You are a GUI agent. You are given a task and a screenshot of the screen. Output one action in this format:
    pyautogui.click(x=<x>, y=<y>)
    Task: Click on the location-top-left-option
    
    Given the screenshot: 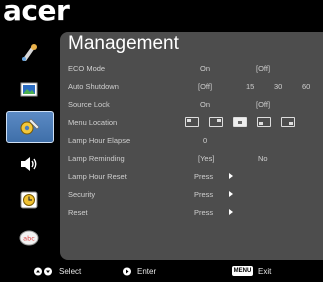 What is the action you would take?
    pyautogui.click(x=192, y=122)
    